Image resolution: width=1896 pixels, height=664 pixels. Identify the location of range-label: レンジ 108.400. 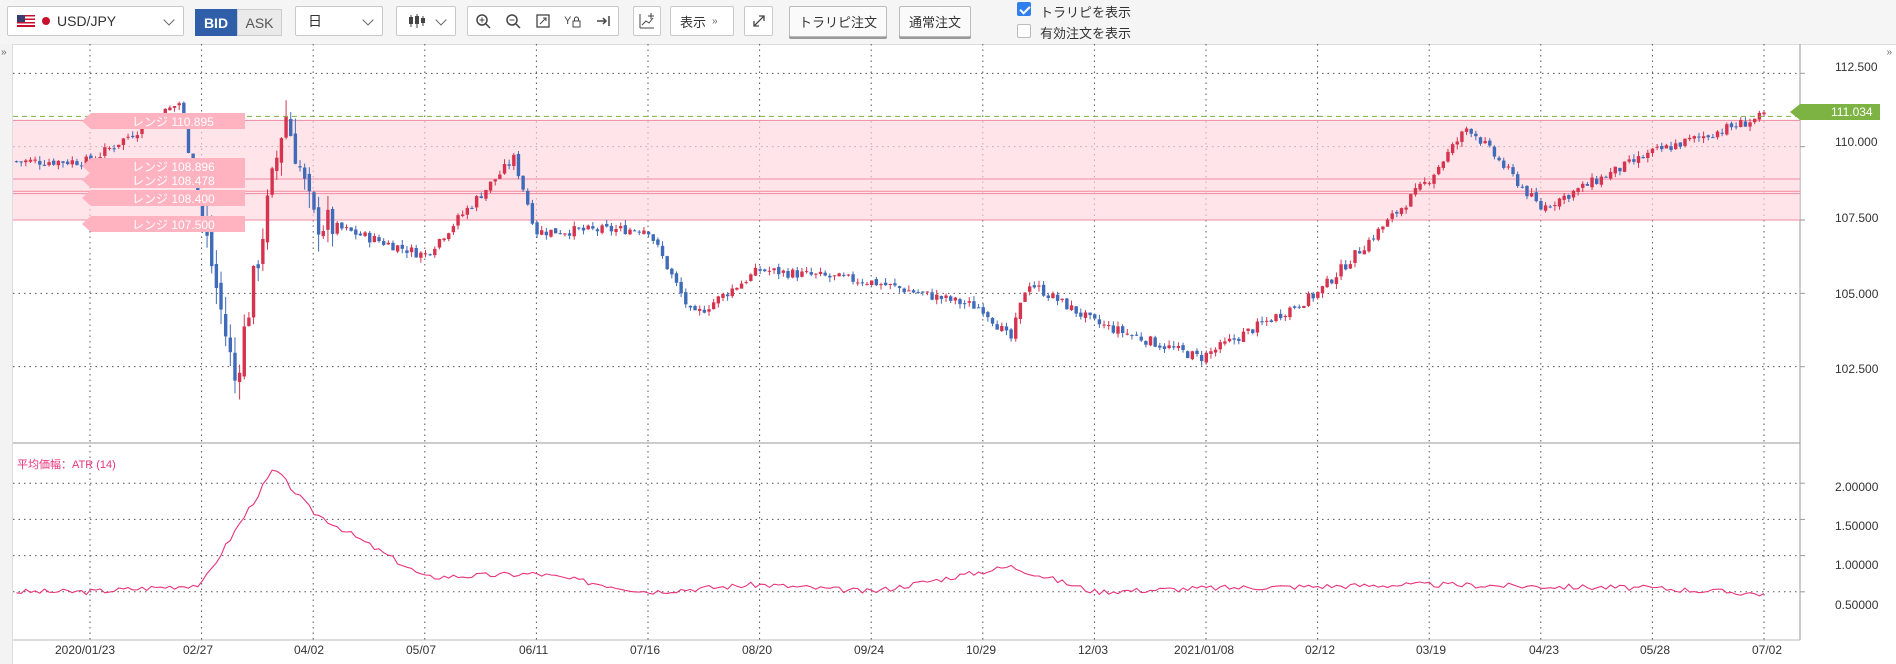
(163, 198).